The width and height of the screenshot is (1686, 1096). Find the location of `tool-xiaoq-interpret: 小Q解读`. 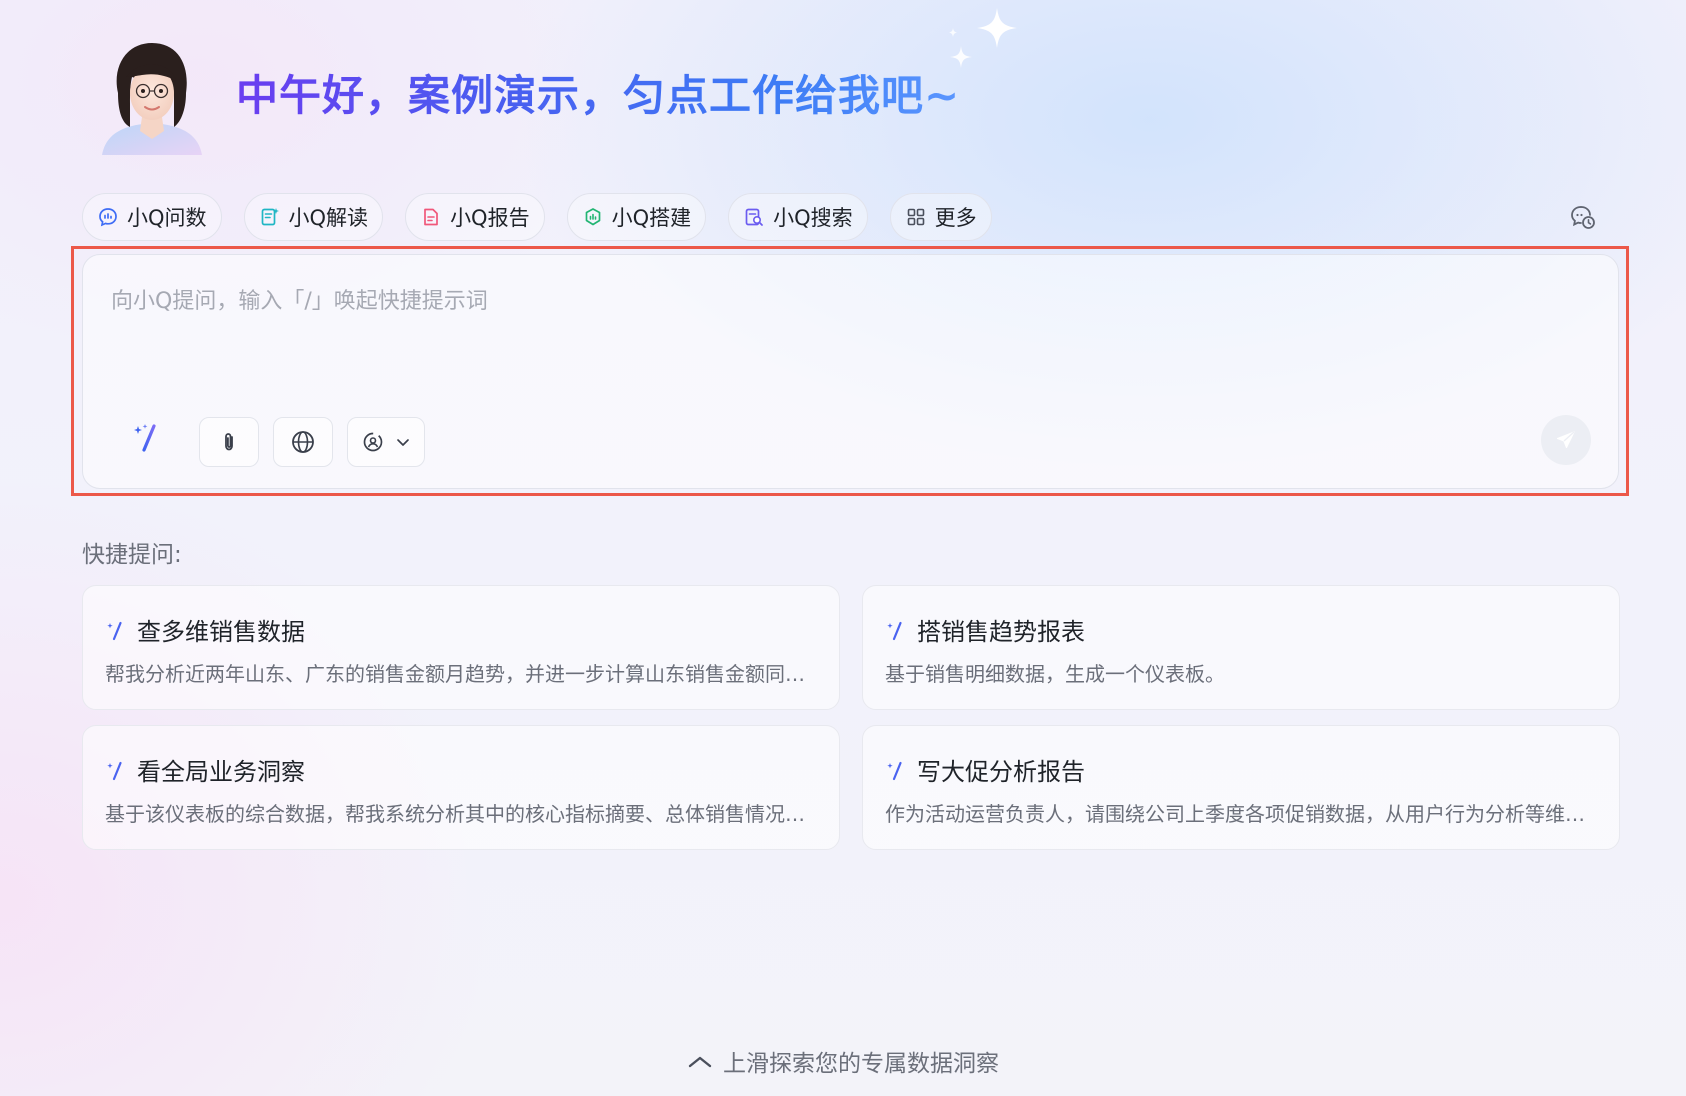

tool-xiaoq-interpret: 小Q解读 is located at coordinates (313, 217).